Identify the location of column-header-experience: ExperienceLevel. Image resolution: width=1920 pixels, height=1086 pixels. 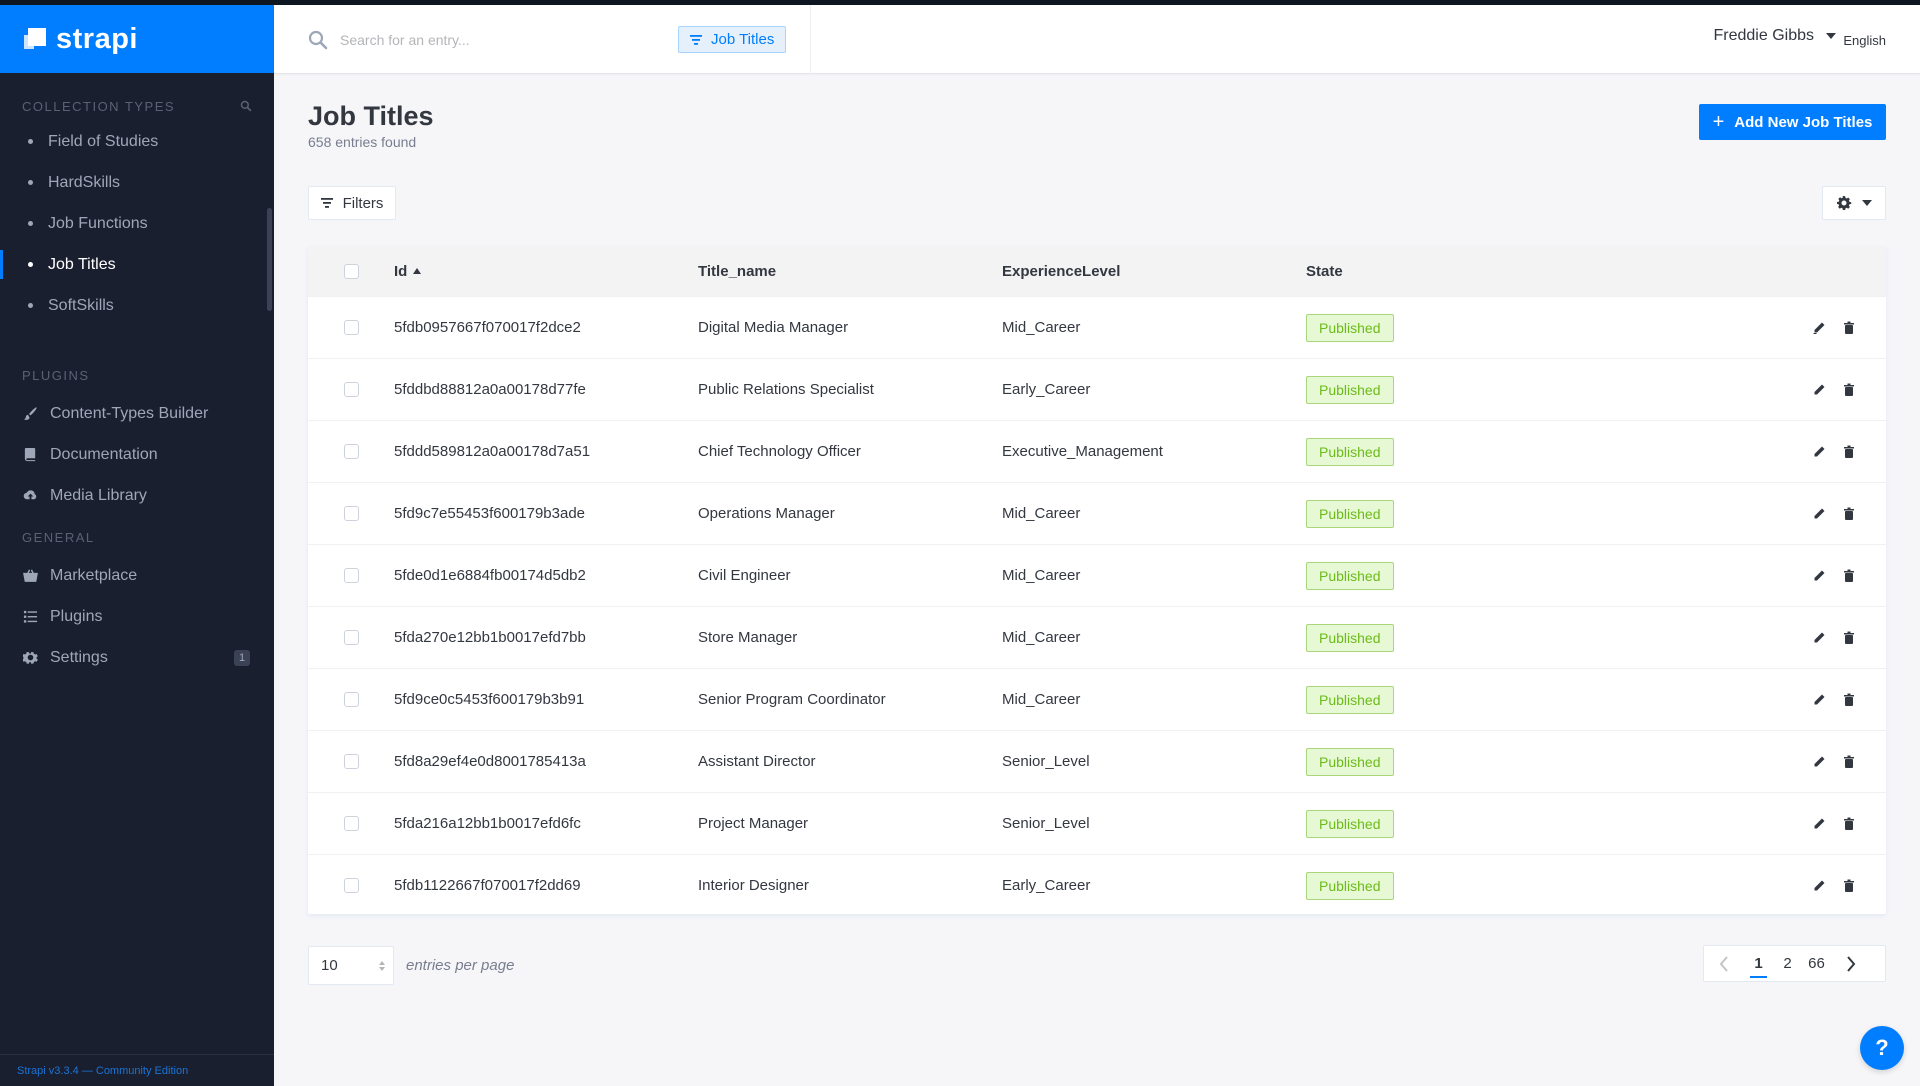
(1154, 271).